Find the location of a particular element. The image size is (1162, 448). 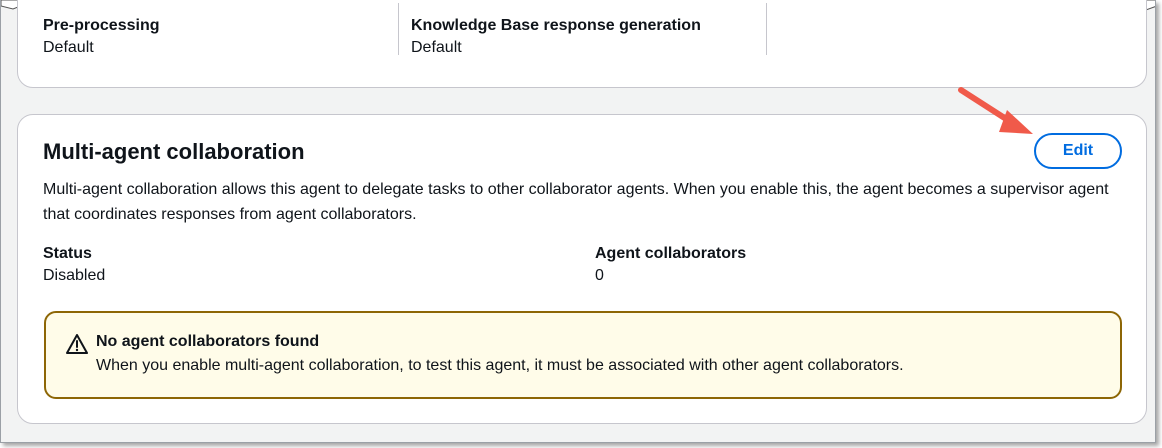

pre-processing-value: Default is located at coordinates (68, 47).